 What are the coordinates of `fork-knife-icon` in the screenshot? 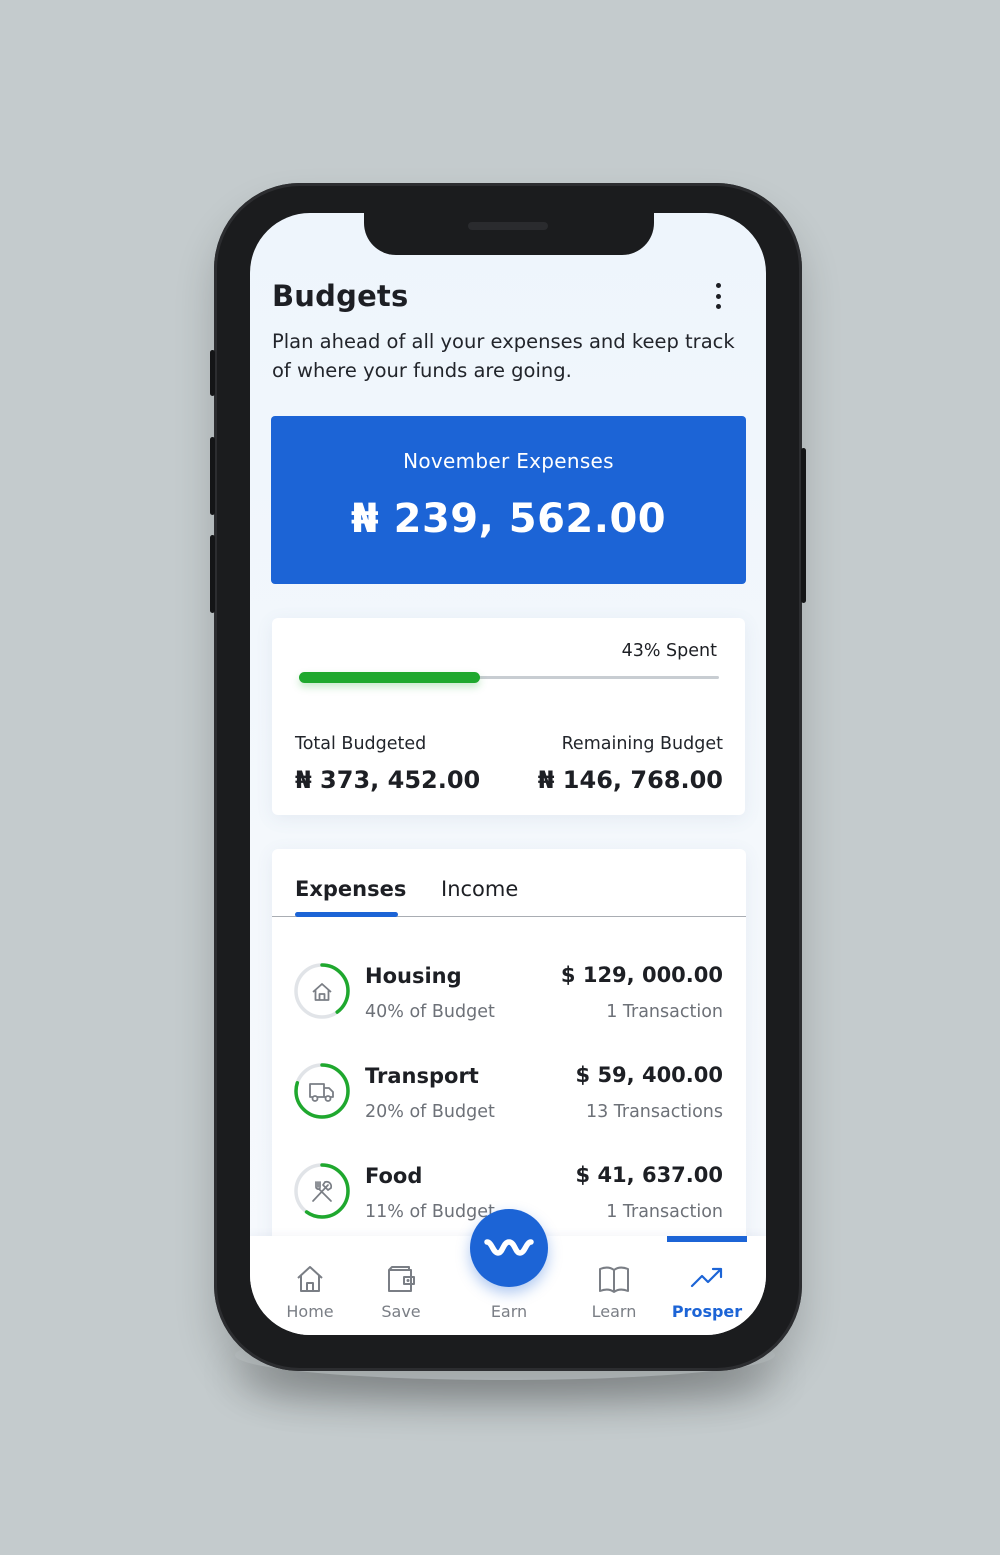 It's located at (322, 1191).